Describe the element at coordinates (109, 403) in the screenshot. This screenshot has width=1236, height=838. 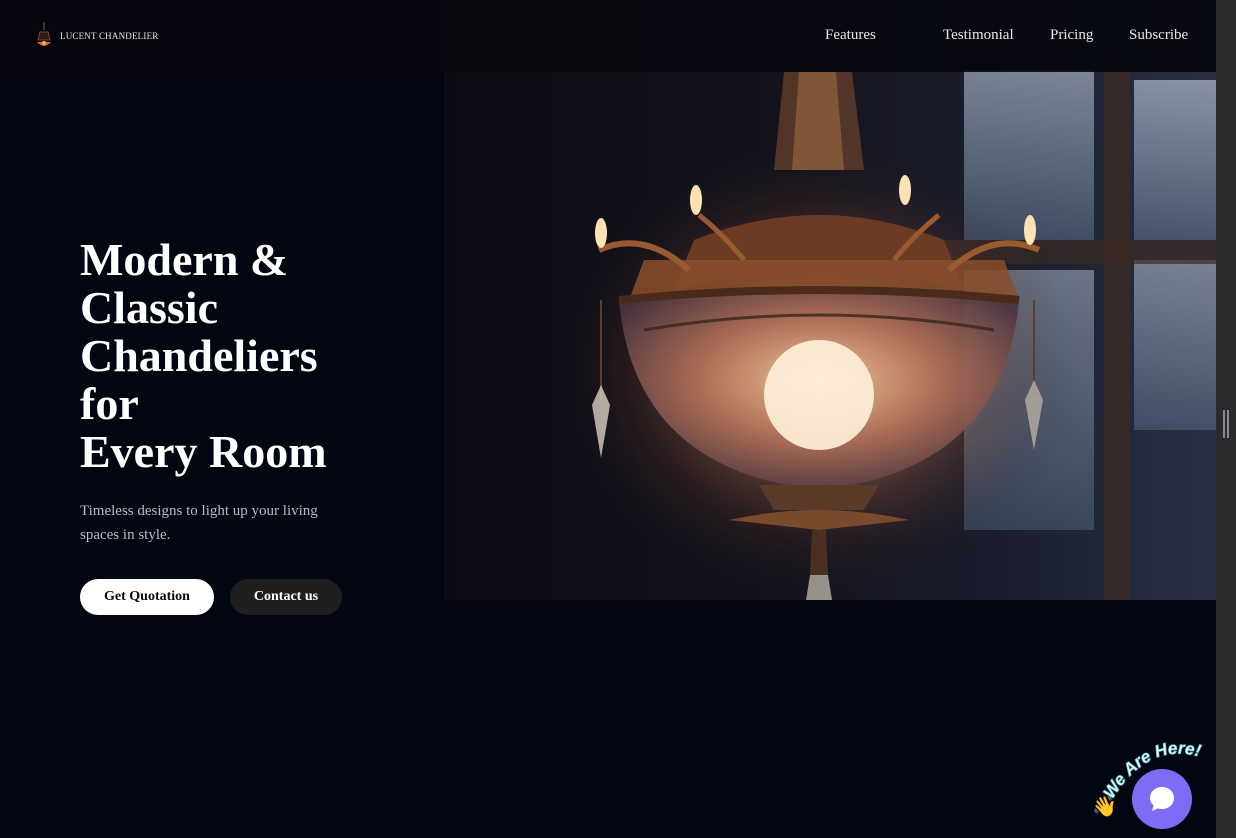
I see `hero-title-line: for` at that location.